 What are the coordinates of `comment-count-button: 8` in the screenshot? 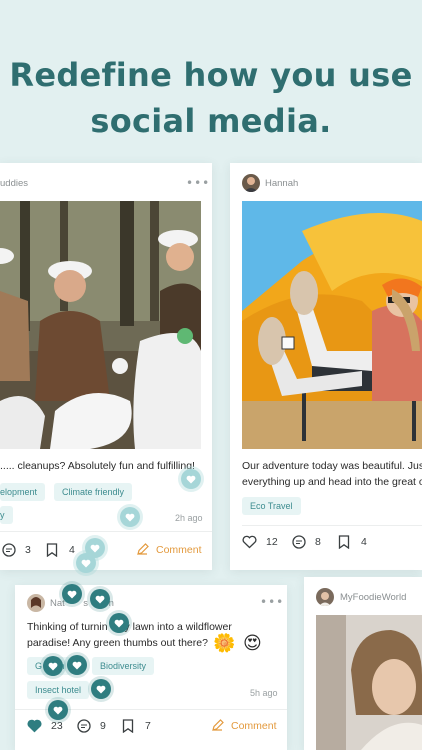 It's located at (306, 542).